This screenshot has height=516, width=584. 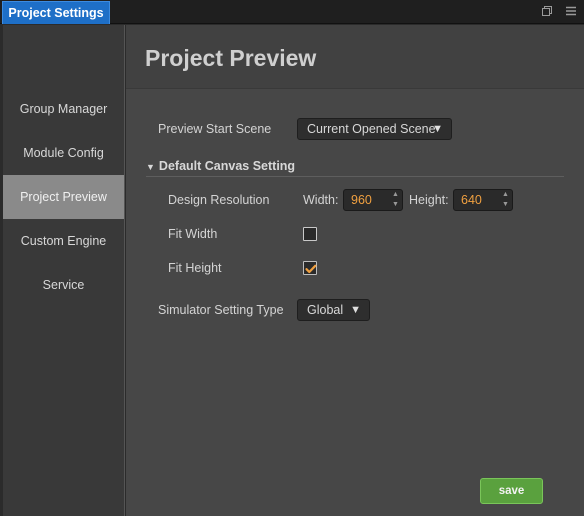 I want to click on default-canvas-section-header: ▼ Default Canvas Setting, so click(x=220, y=166).